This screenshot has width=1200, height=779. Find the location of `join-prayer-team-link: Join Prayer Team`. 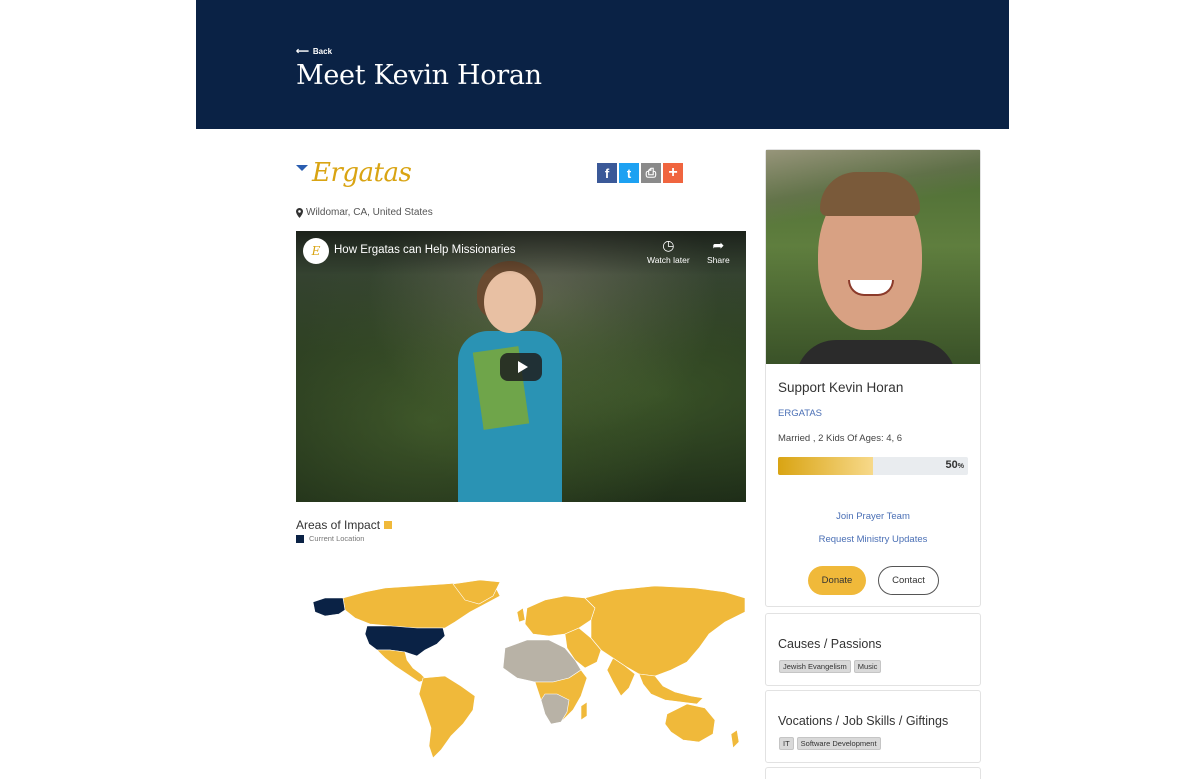

join-prayer-team-link: Join Prayer Team is located at coordinates (873, 516).